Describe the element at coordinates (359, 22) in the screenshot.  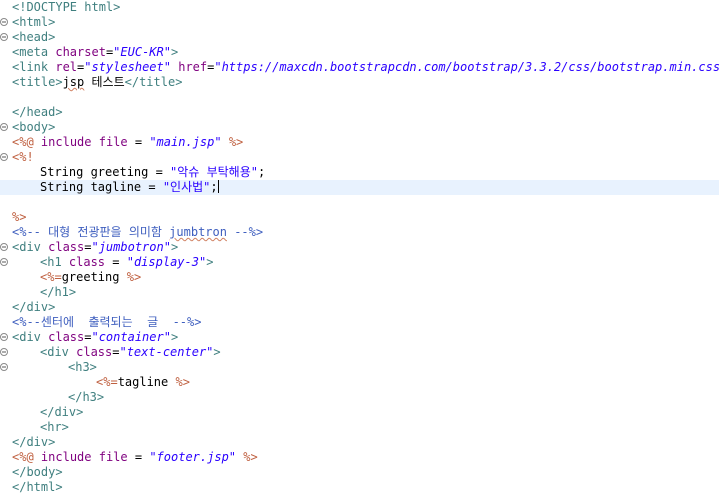
I see `code-line: <html>` at that location.